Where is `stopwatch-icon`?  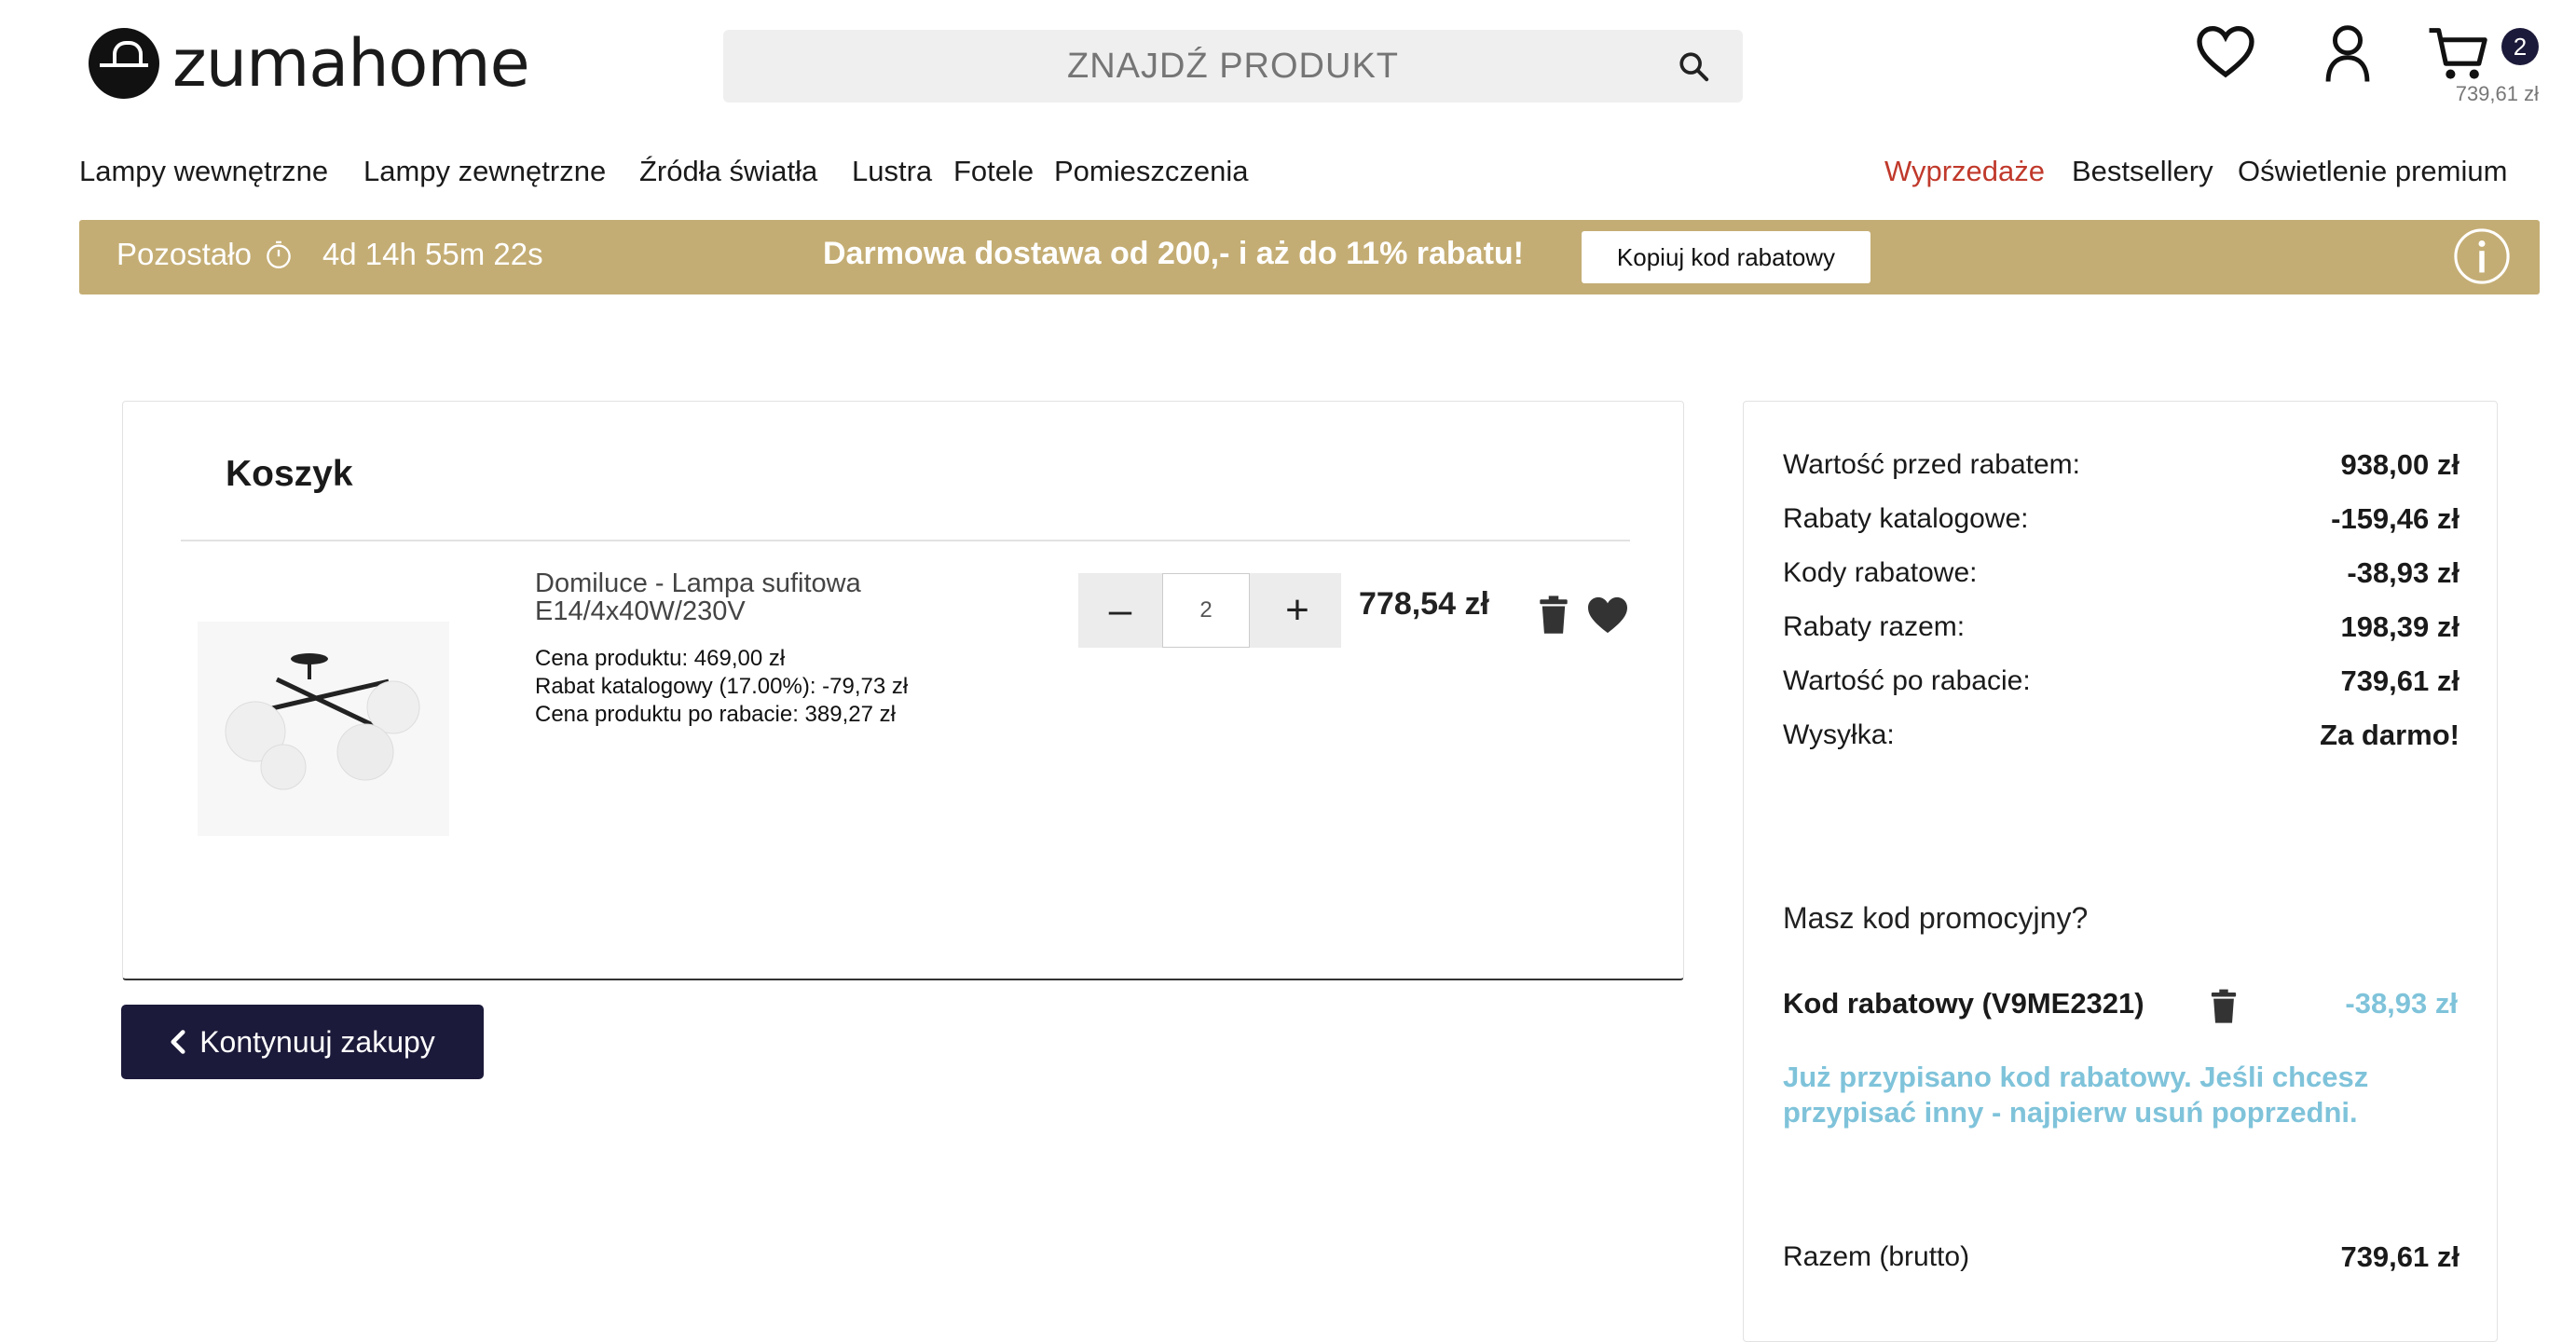
stopwatch-icon is located at coordinates (279, 254).